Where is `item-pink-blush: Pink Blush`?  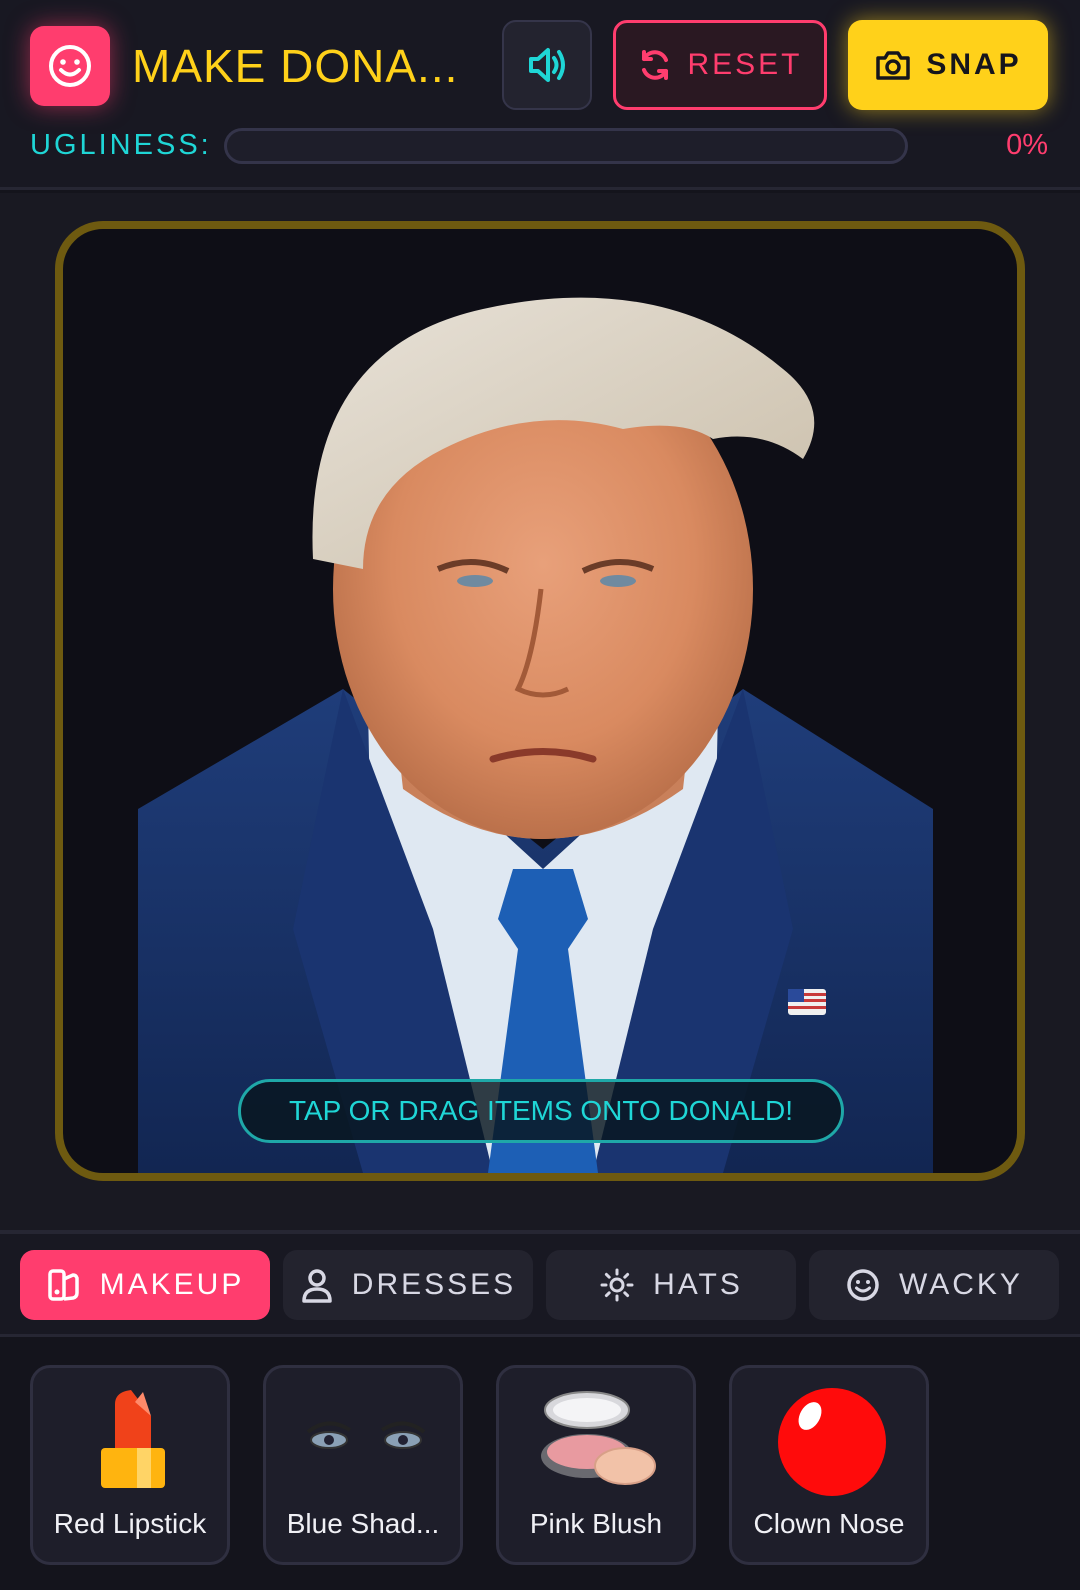
item-pink-blush: Pink Blush is located at coordinates (596, 1465).